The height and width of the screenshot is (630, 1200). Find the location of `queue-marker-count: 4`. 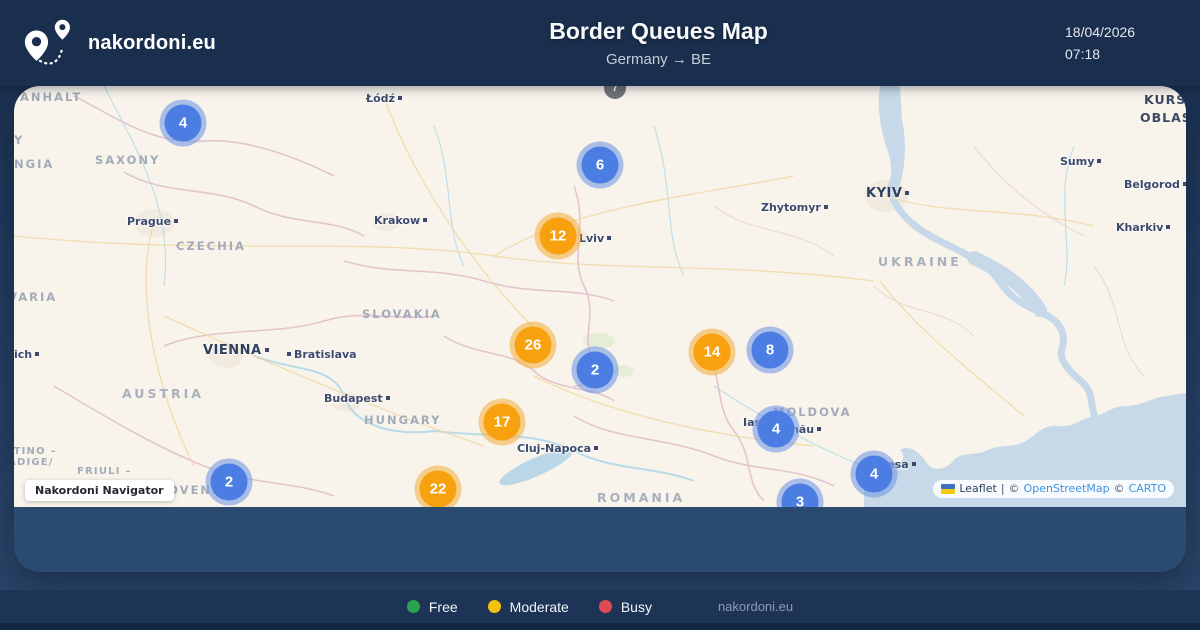

queue-marker-count: 4 is located at coordinates (874, 474).